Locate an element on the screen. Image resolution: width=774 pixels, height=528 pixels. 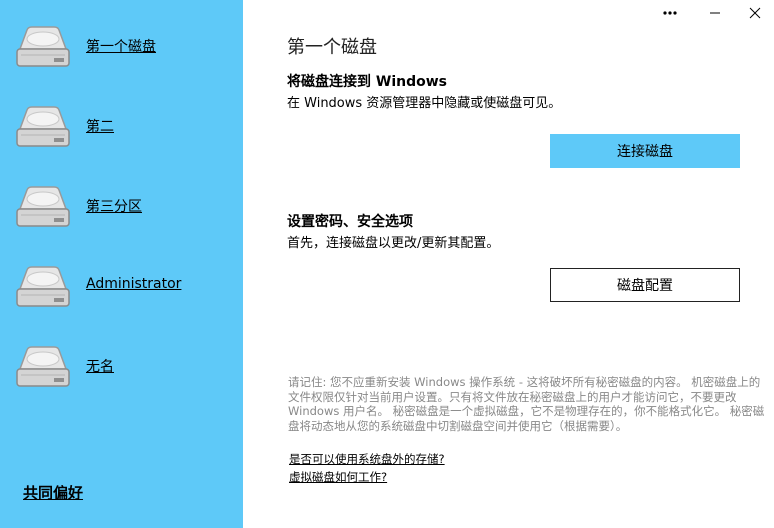
preferences-link: 共同偏好 is located at coordinates (53, 492).